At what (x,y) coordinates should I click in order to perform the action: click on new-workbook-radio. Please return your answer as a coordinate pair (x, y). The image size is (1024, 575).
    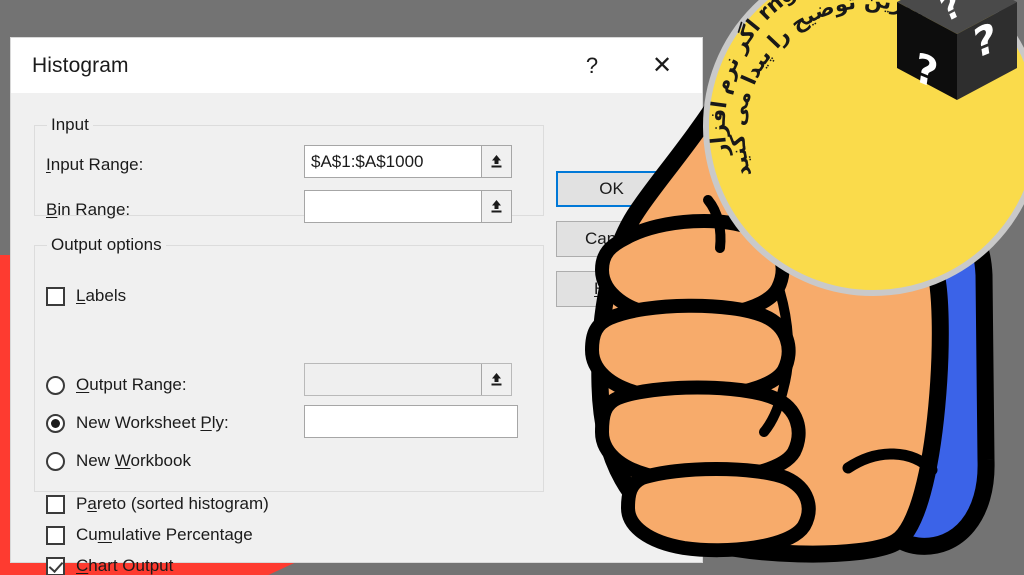
    Looking at the image, I should click on (55, 461).